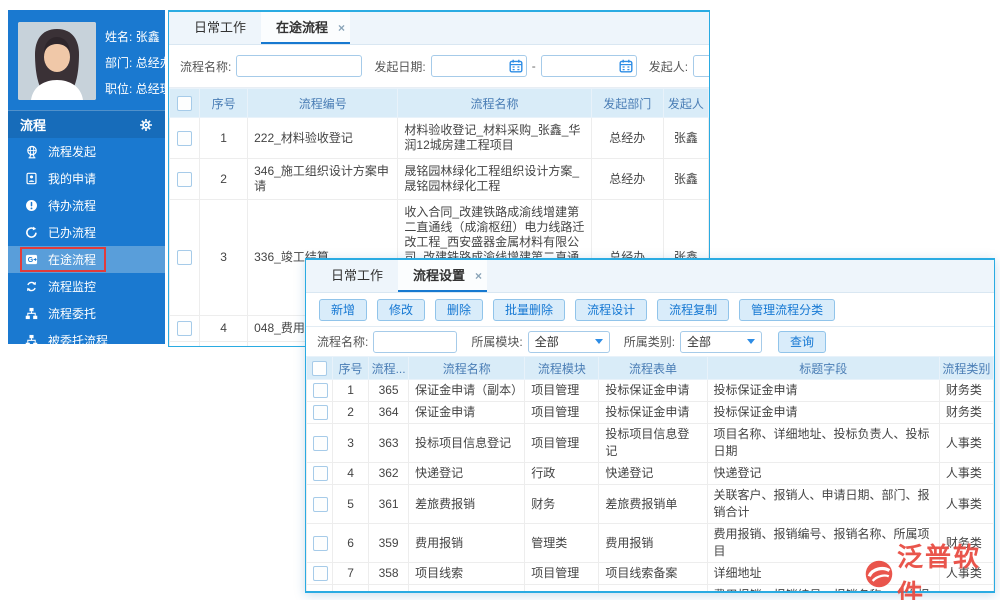  Describe the element at coordinates (693, 309) in the screenshot. I see `toolbar-button: 流程复制` at that location.